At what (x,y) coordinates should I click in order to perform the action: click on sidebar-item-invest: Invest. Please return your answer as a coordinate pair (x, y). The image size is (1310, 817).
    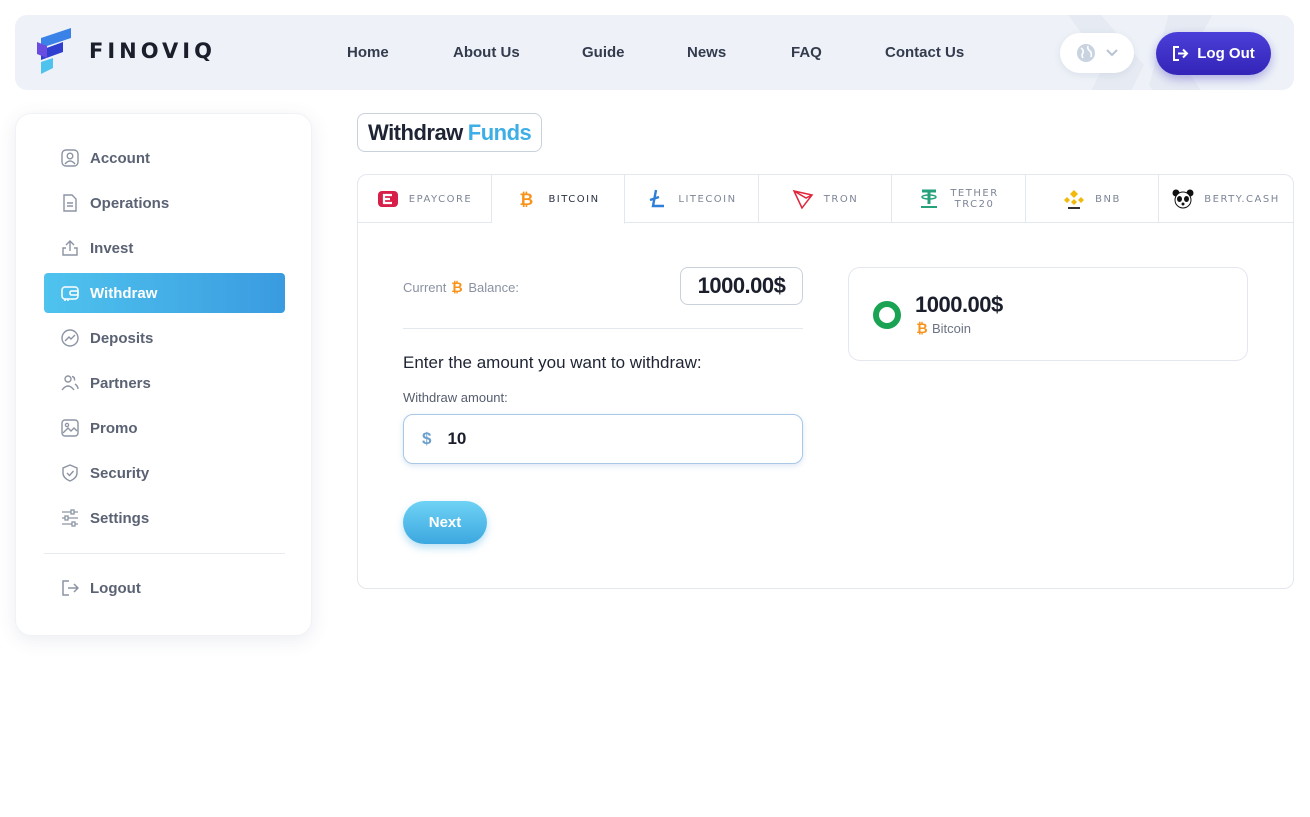
    Looking at the image, I should click on (164, 248).